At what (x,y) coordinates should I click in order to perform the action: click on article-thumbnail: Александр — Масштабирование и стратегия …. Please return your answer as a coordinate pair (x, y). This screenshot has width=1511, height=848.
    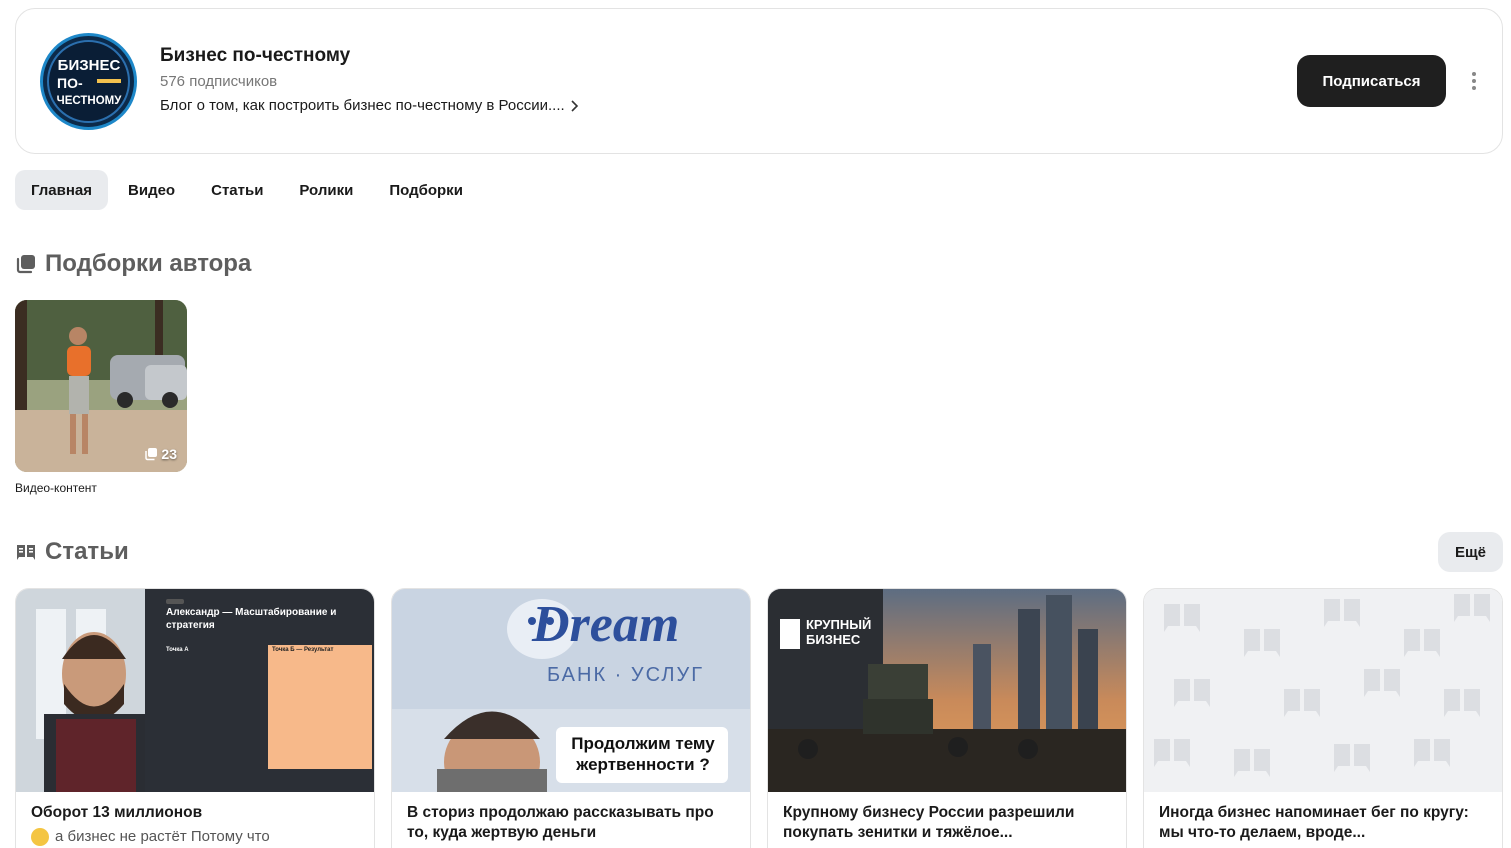
    Looking at the image, I should click on (195, 690).